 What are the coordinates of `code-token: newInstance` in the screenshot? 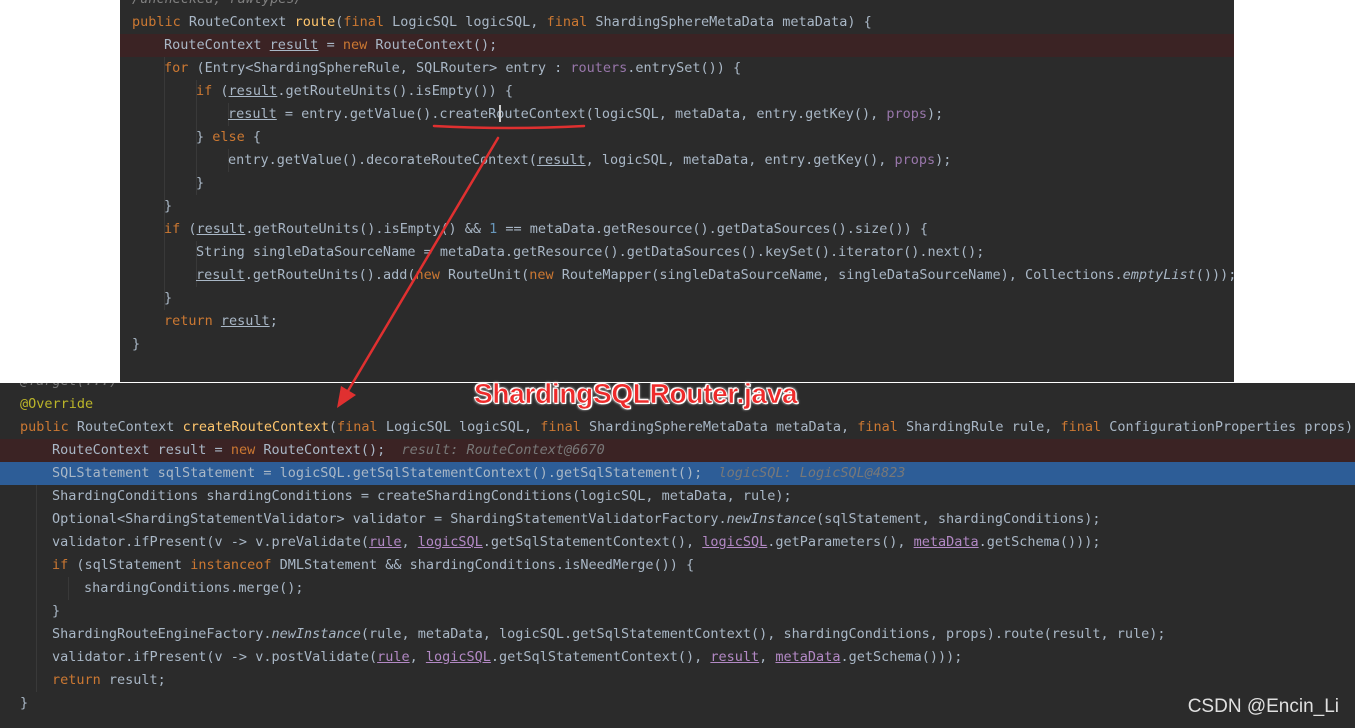 It's located at (316, 634).